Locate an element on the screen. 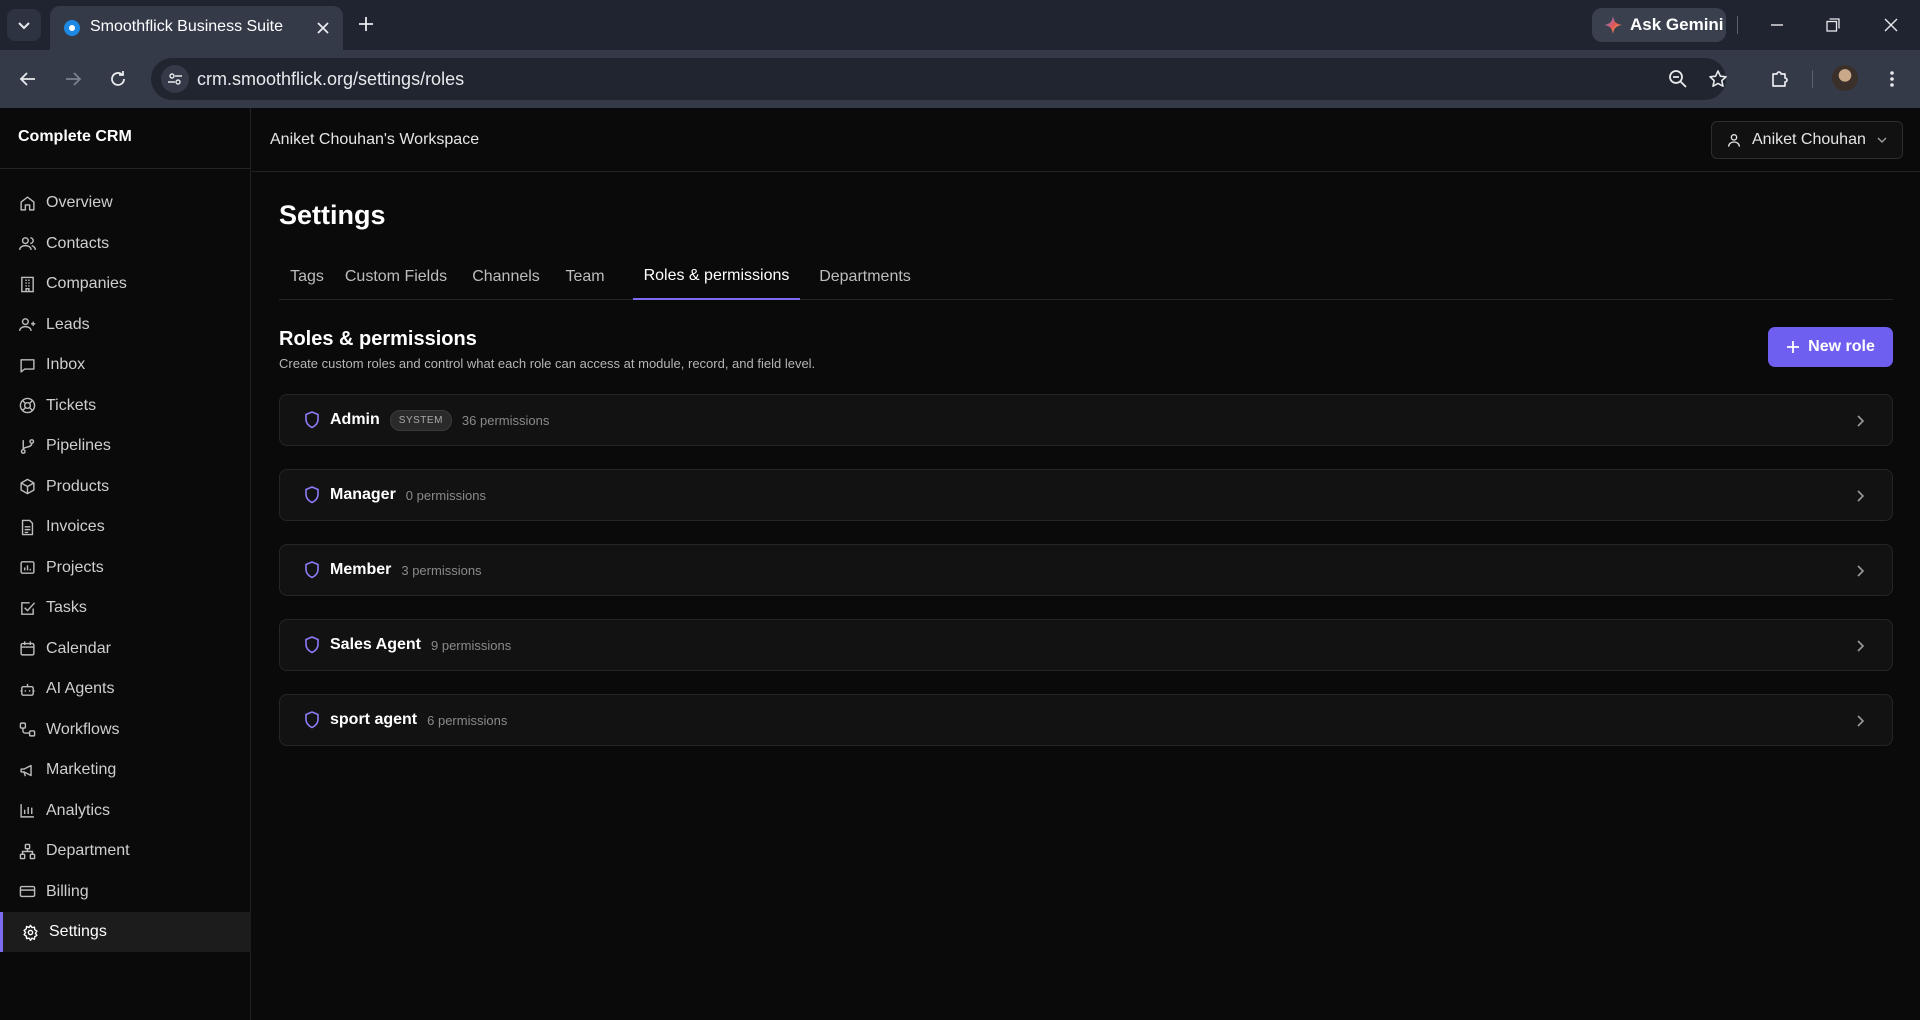 The width and height of the screenshot is (1920, 1020). role-row: Admin SYSTEM 36 permissions is located at coordinates (1086, 420).